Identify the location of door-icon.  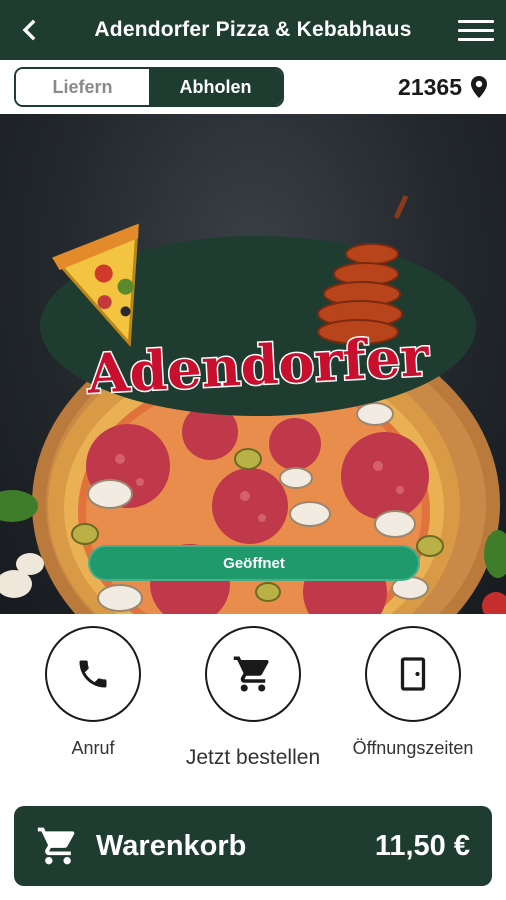
(413, 674).